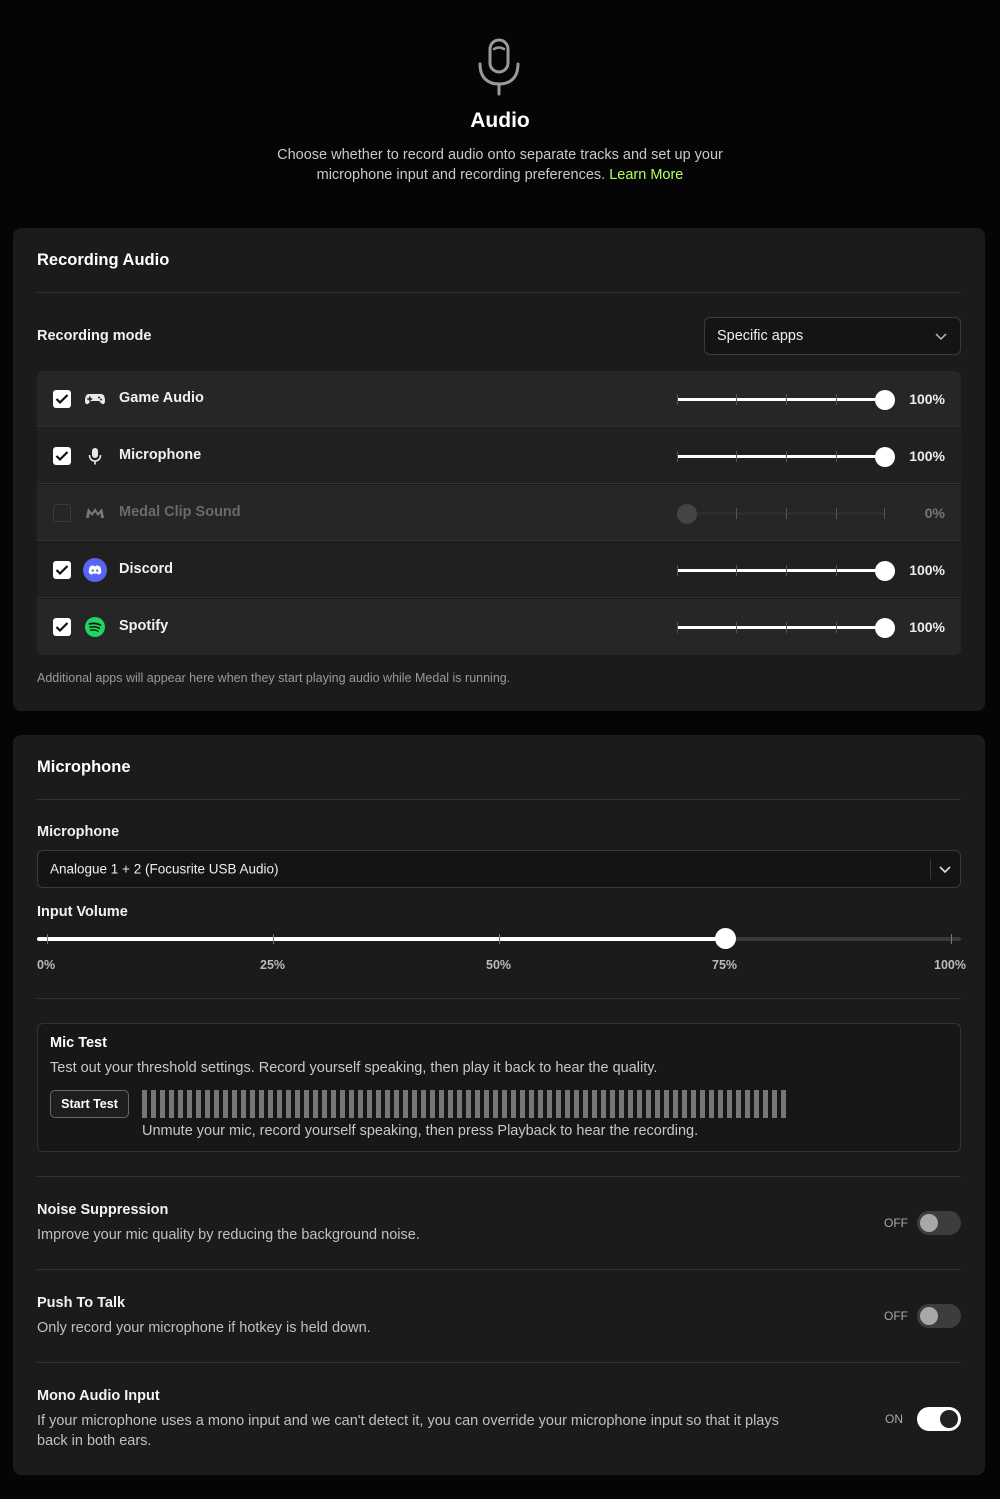  What do you see at coordinates (499, 67) in the screenshot?
I see `microphone-icon` at bounding box center [499, 67].